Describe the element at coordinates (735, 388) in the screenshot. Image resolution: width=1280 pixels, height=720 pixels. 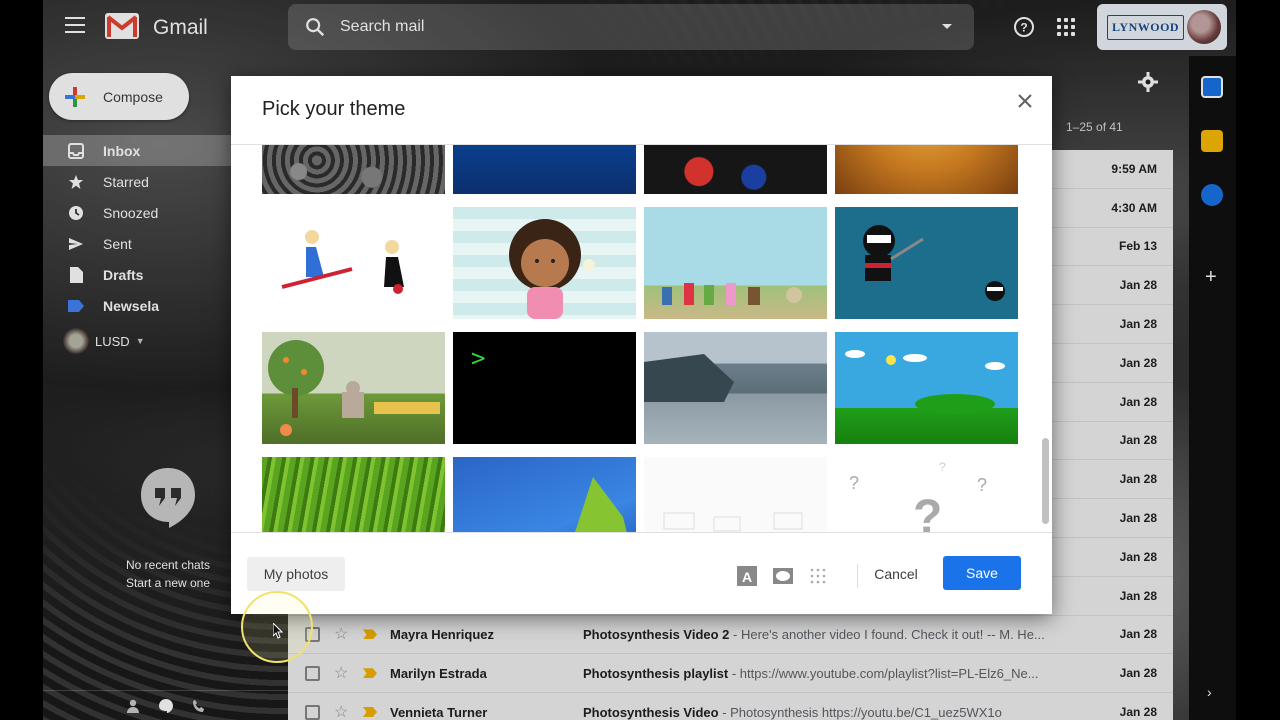
I see `theme-lake` at that location.